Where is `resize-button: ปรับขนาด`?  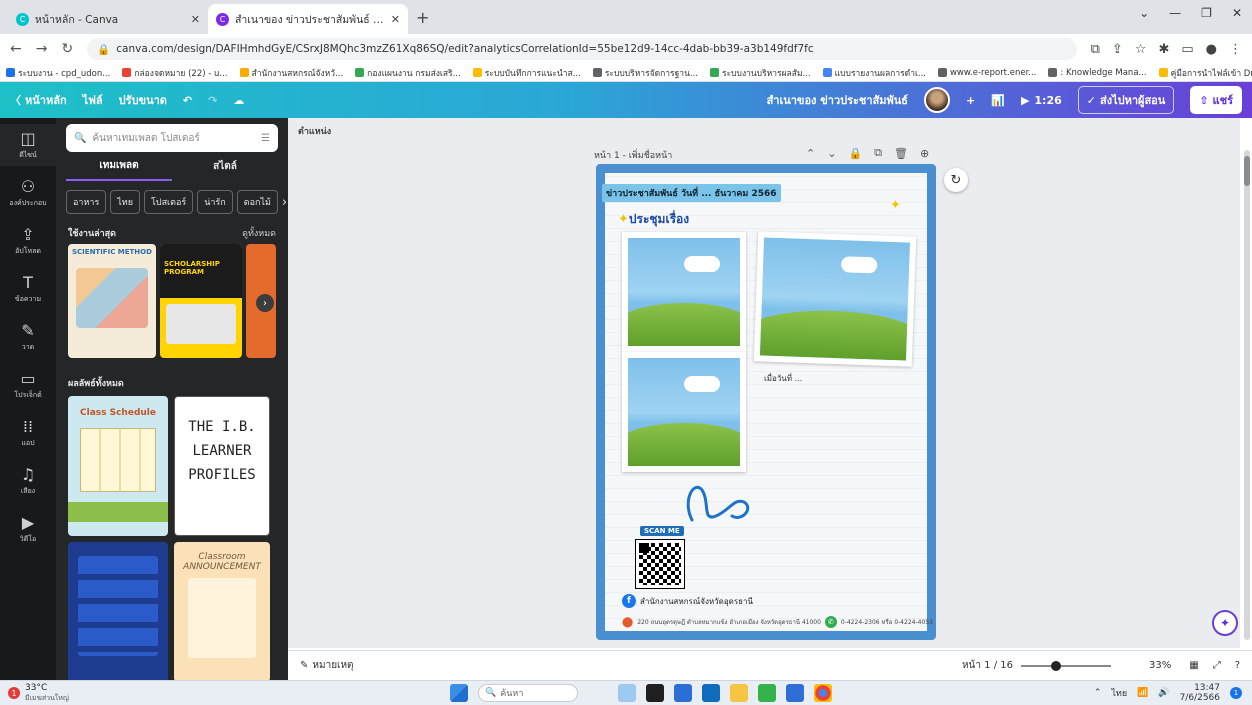 resize-button: ปรับขนาด is located at coordinates (143, 100).